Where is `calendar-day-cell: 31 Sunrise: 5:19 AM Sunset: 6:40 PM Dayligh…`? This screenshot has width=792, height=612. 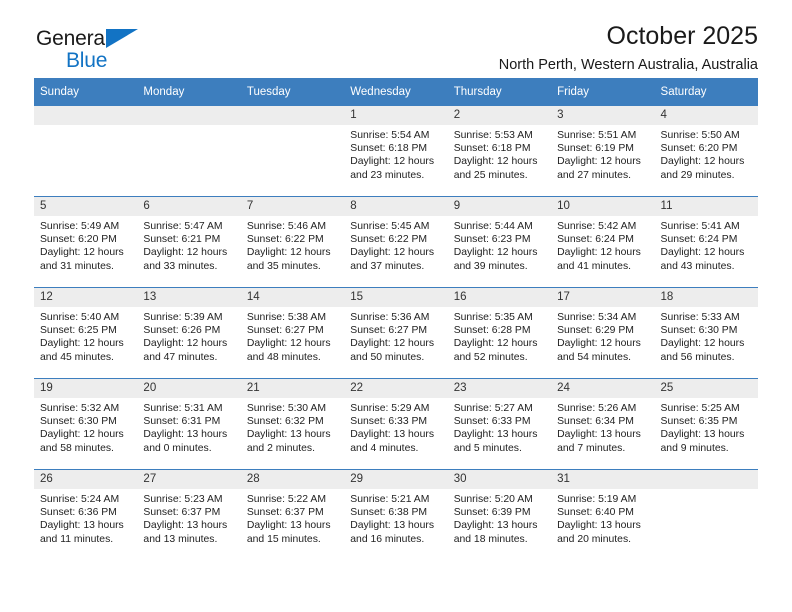
calendar-day-cell: 31 Sunrise: 5:19 AM Sunset: 6:40 PM Dayligh… is located at coordinates (603, 515).